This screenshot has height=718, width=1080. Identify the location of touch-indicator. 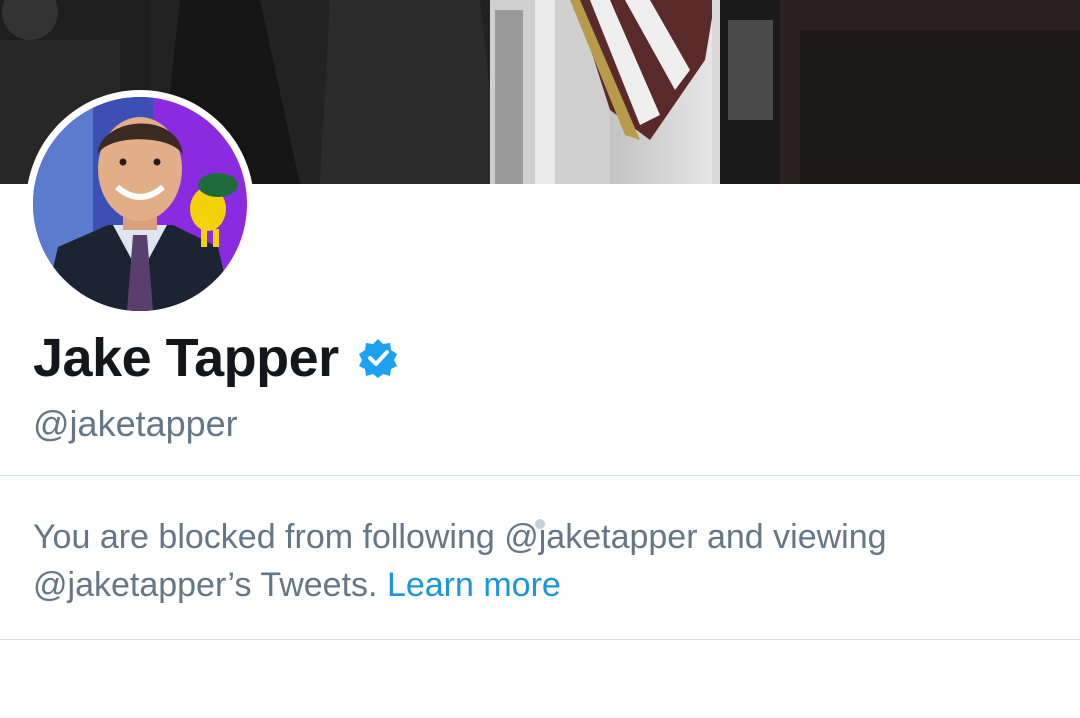
(540, 524).